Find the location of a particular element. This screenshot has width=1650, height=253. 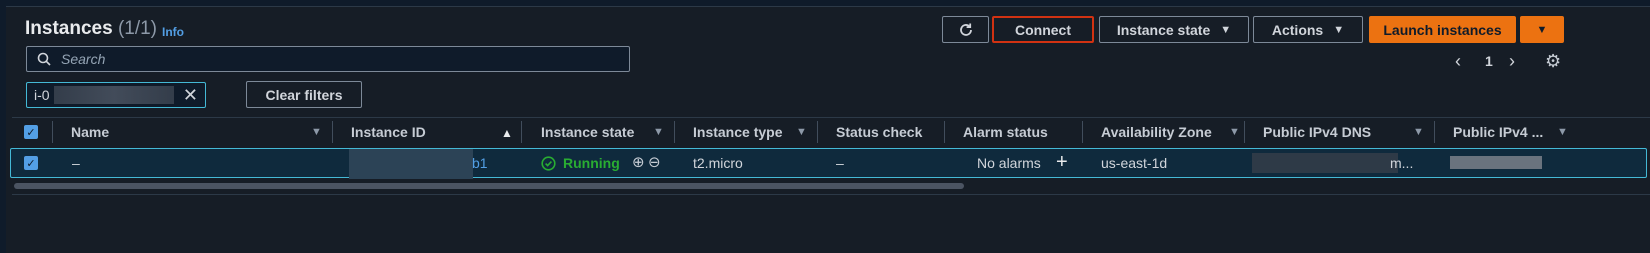

redacted-ipv4 is located at coordinates (1496, 162).